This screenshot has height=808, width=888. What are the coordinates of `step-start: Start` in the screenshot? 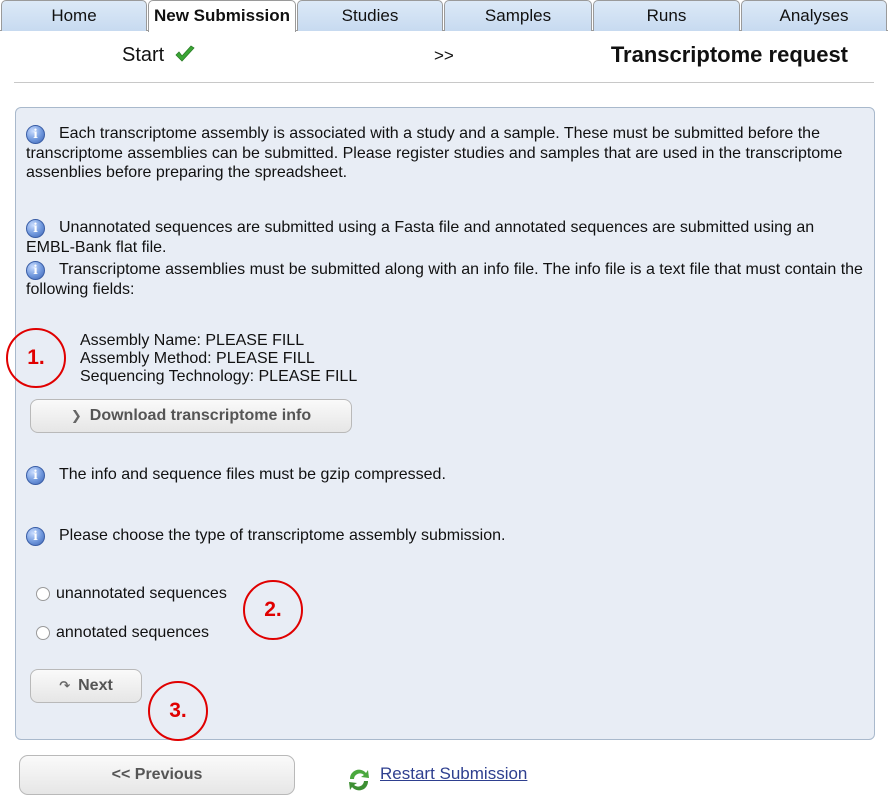 It's located at (159, 55).